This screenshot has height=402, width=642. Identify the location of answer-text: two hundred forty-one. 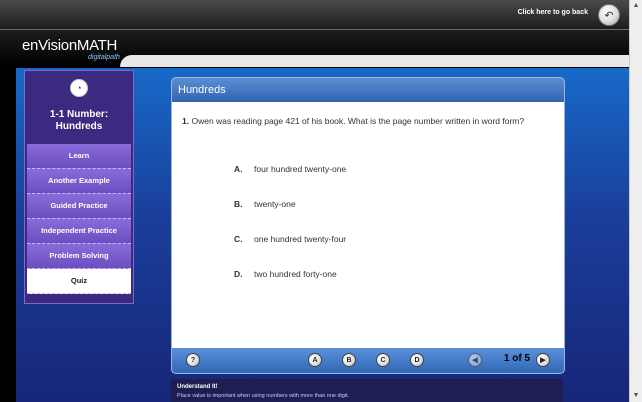
(295, 274).